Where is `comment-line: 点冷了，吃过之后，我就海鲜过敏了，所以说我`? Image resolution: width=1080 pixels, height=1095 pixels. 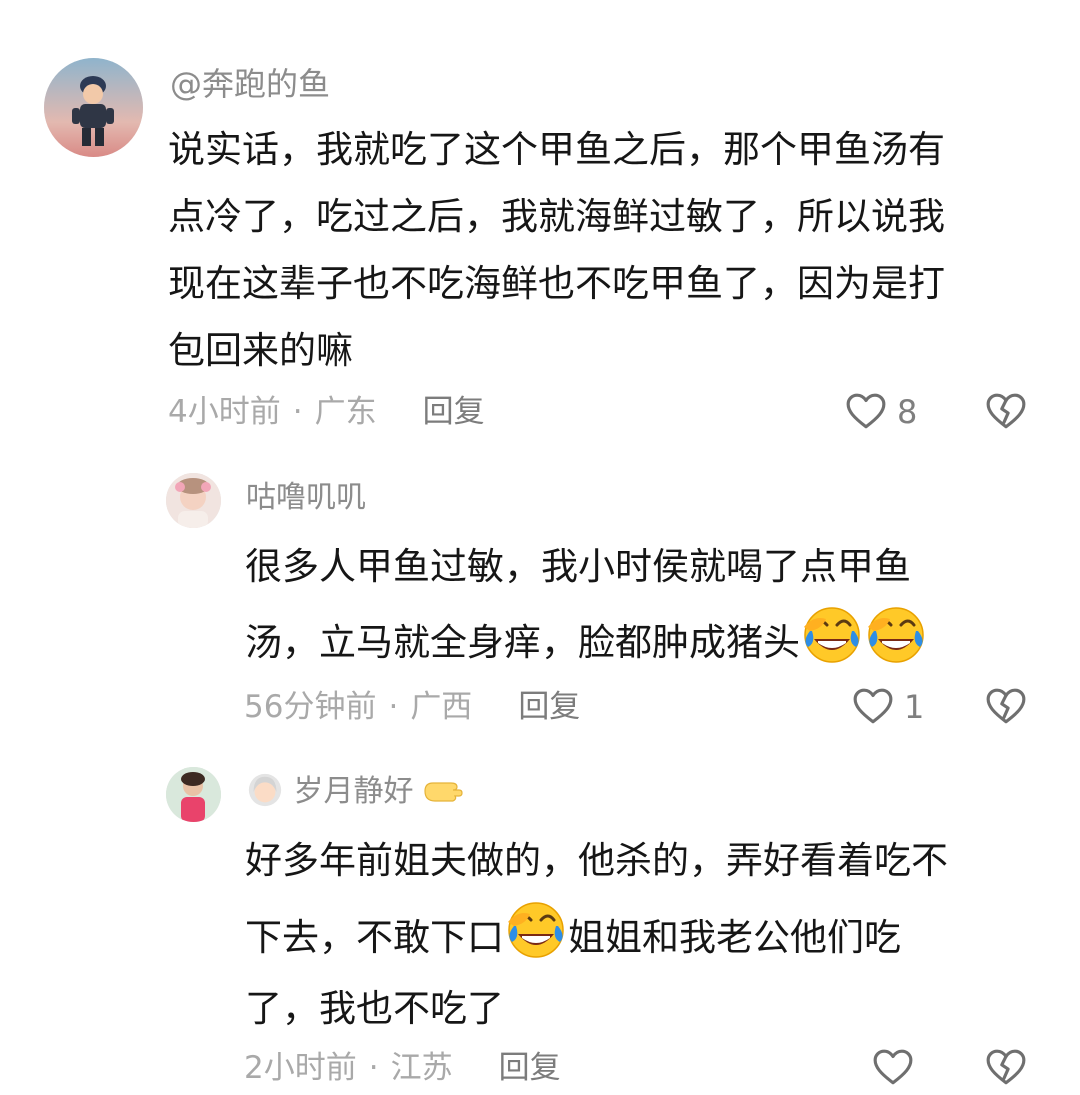 comment-line: 点冷了，吃过之后，我就海鲜过敏了，所以说我 is located at coordinates (556, 216).